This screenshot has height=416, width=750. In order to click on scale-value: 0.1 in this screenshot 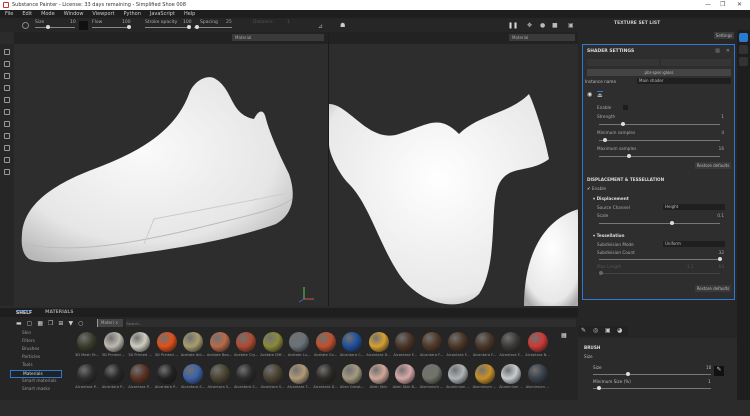, I will do `click(720, 215)`.